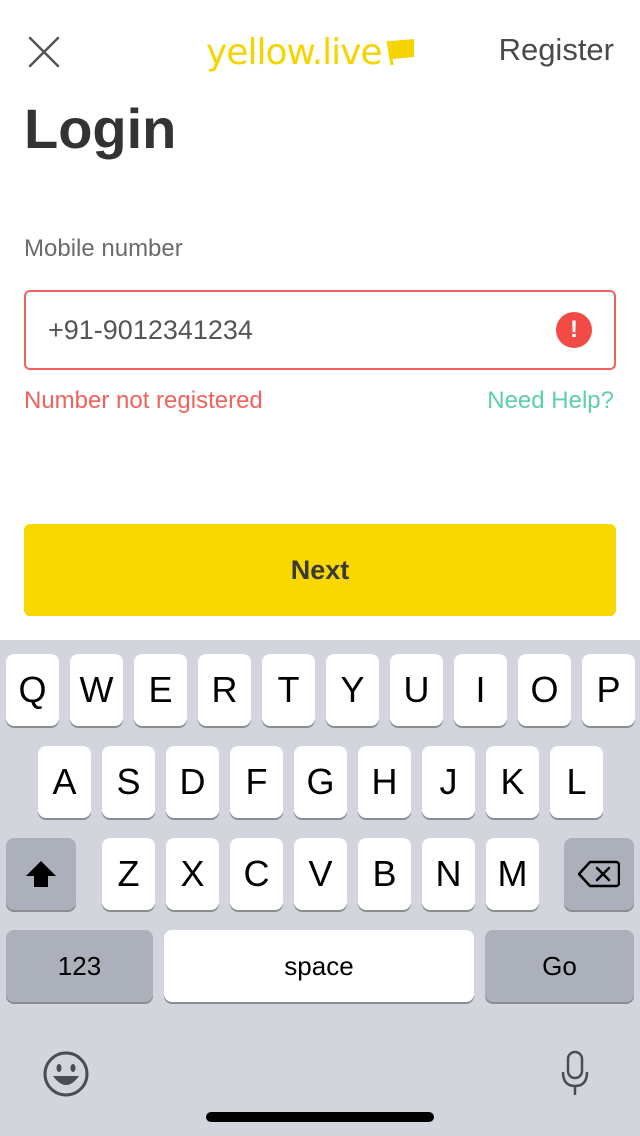  I want to click on error-icon: !, so click(574, 330).